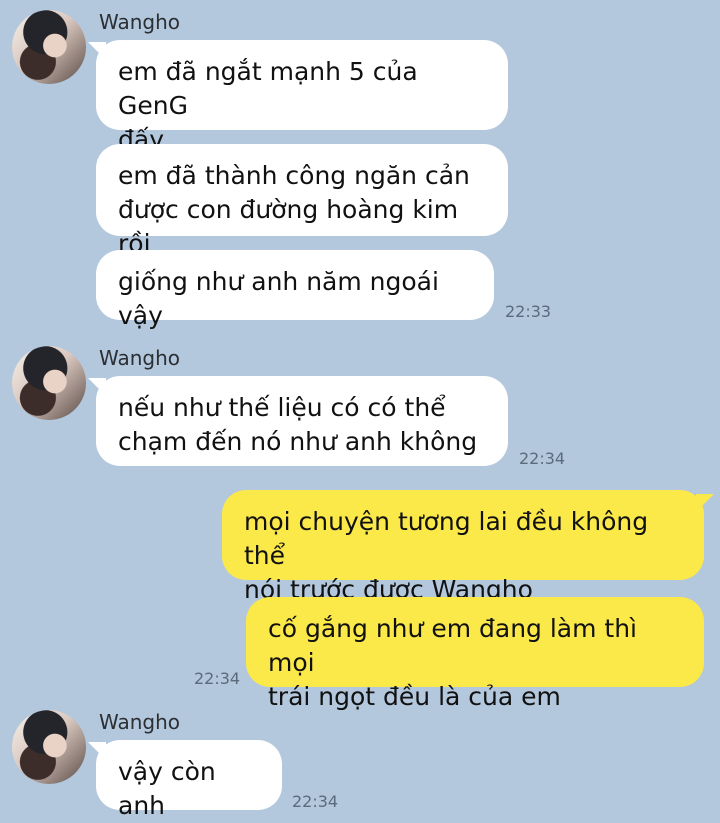 The image size is (720, 823). What do you see at coordinates (528, 311) in the screenshot?
I see `message-timestamp: 22:33` at bounding box center [528, 311].